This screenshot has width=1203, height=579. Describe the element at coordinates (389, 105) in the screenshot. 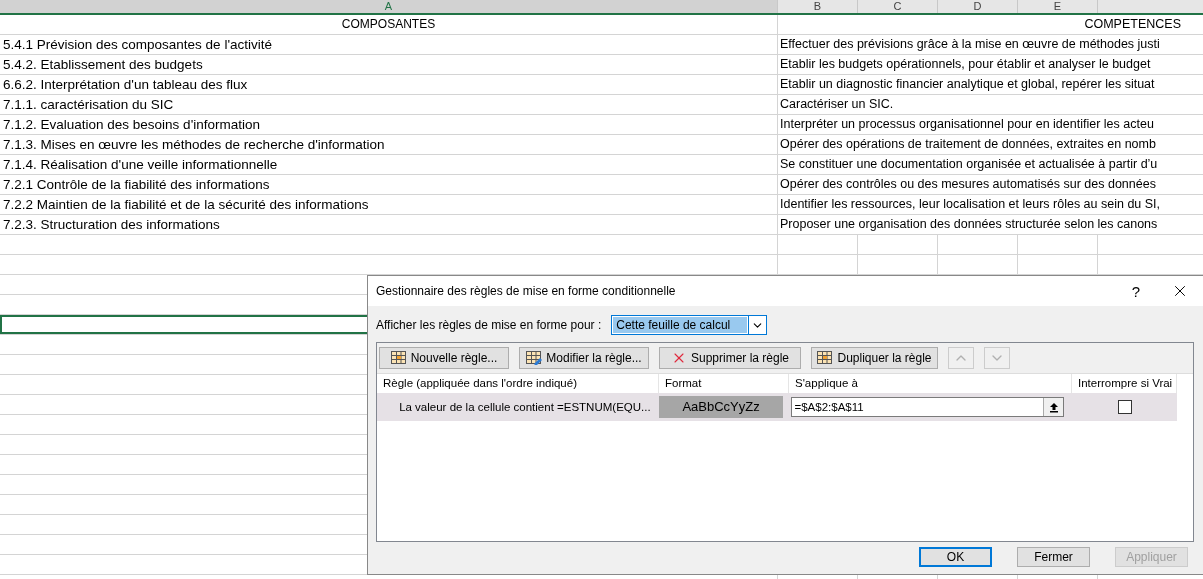

I see `table-cell: 7.1.1. caractérisation du SIC` at that location.